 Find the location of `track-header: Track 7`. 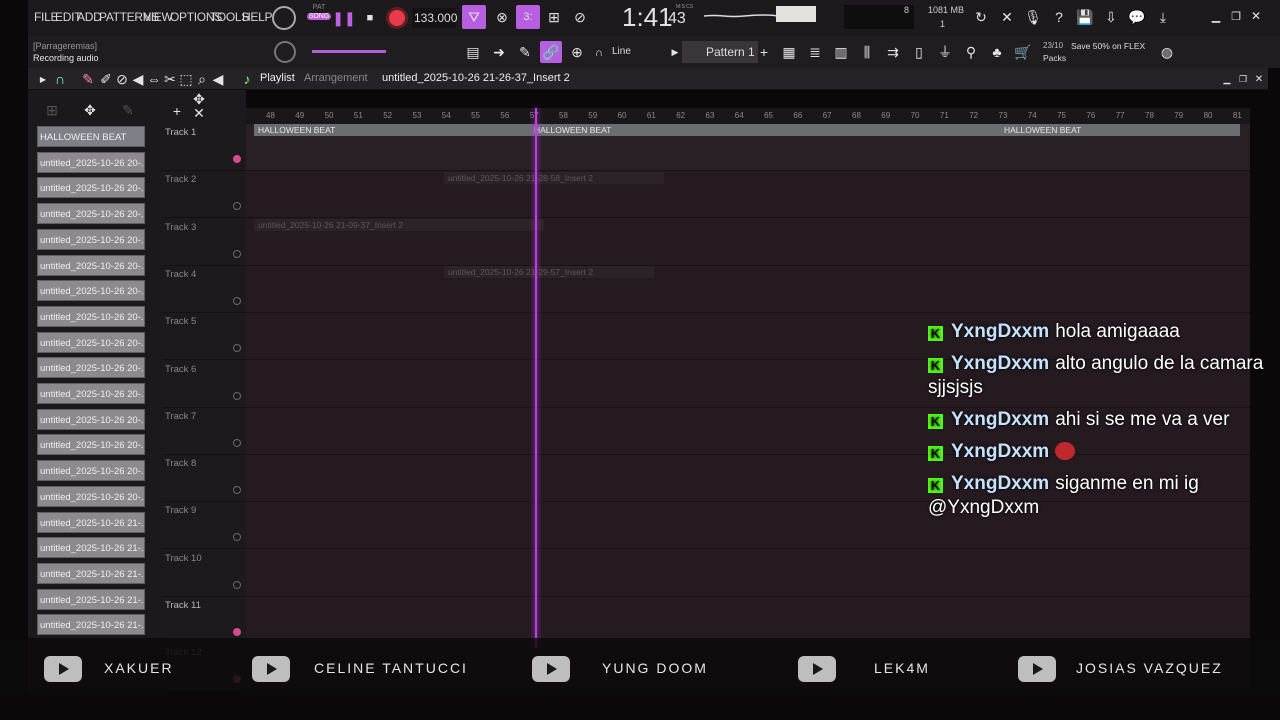

track-header: Track 7 is located at coordinates (204, 431).